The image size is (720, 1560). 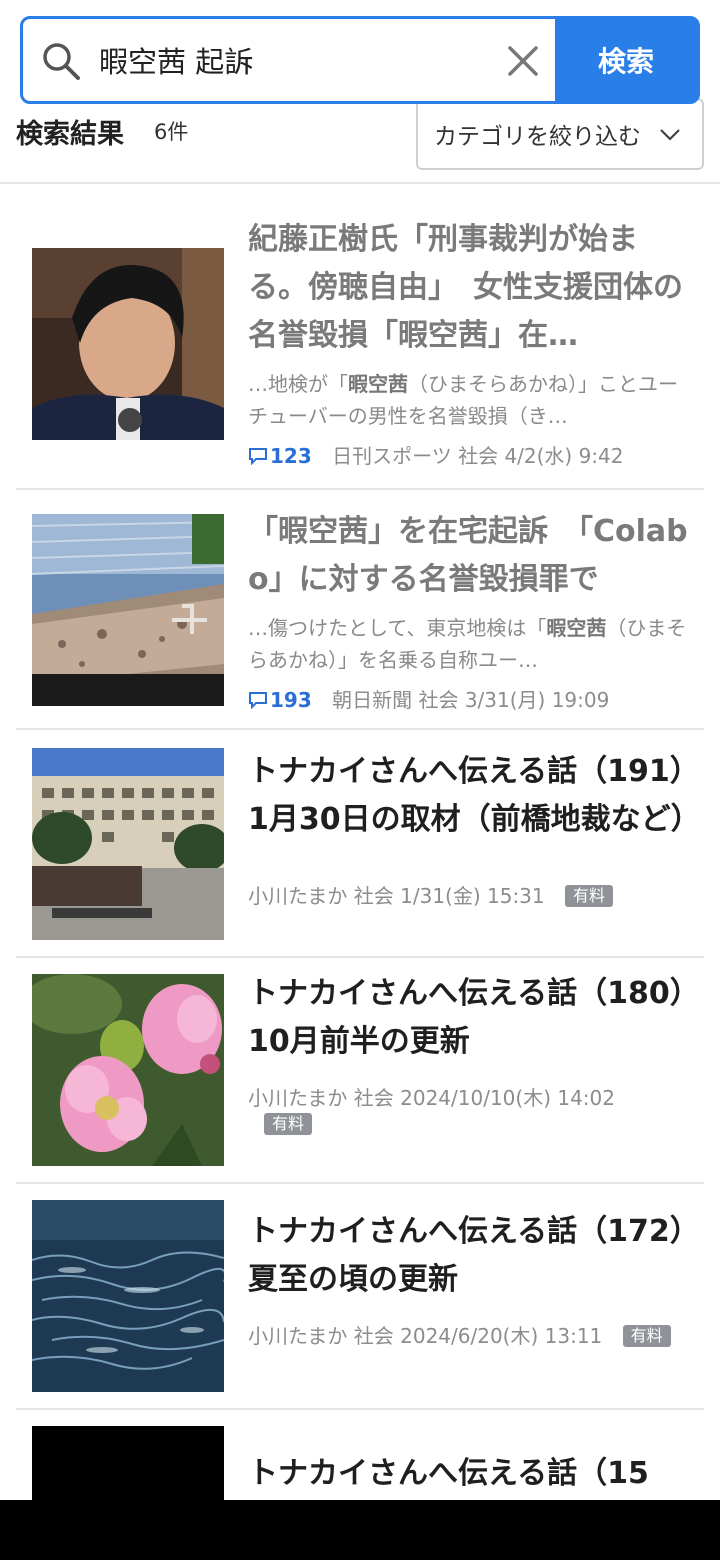 I want to click on close-icon, so click(x=523, y=61).